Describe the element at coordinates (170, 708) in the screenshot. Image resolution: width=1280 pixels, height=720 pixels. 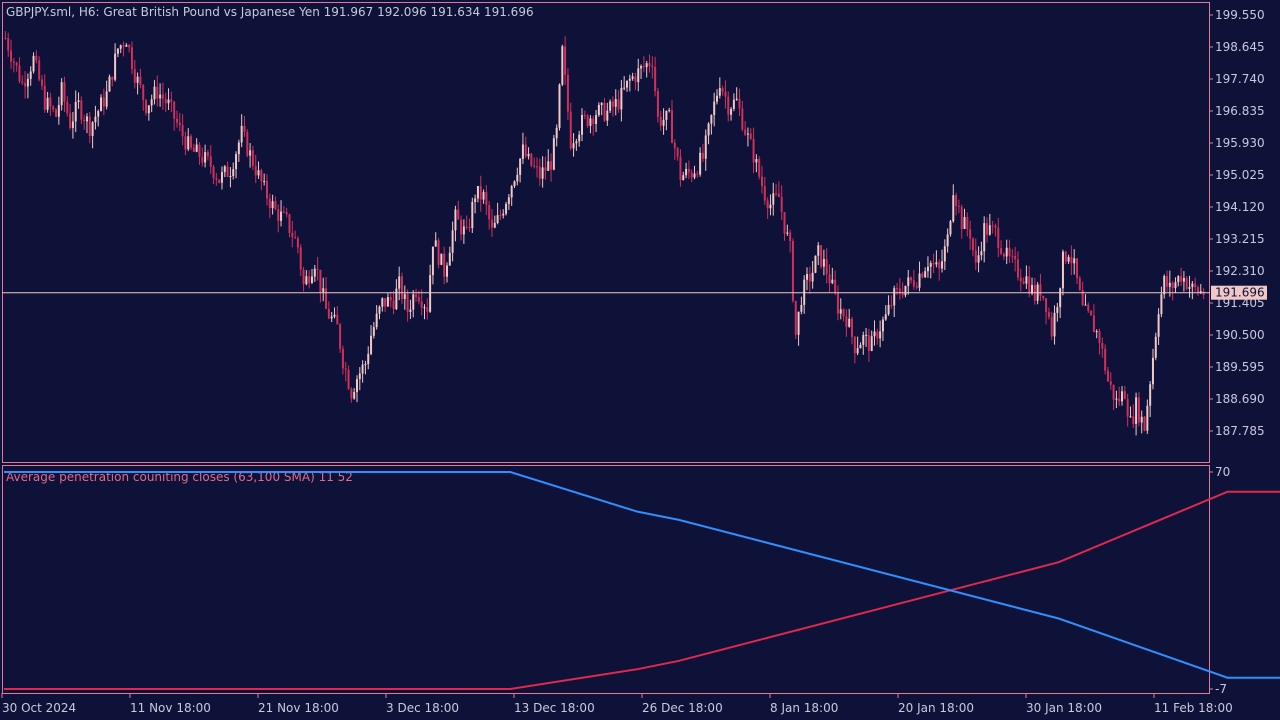
I see `time-tick-label: 11 Nov 18:00` at that location.